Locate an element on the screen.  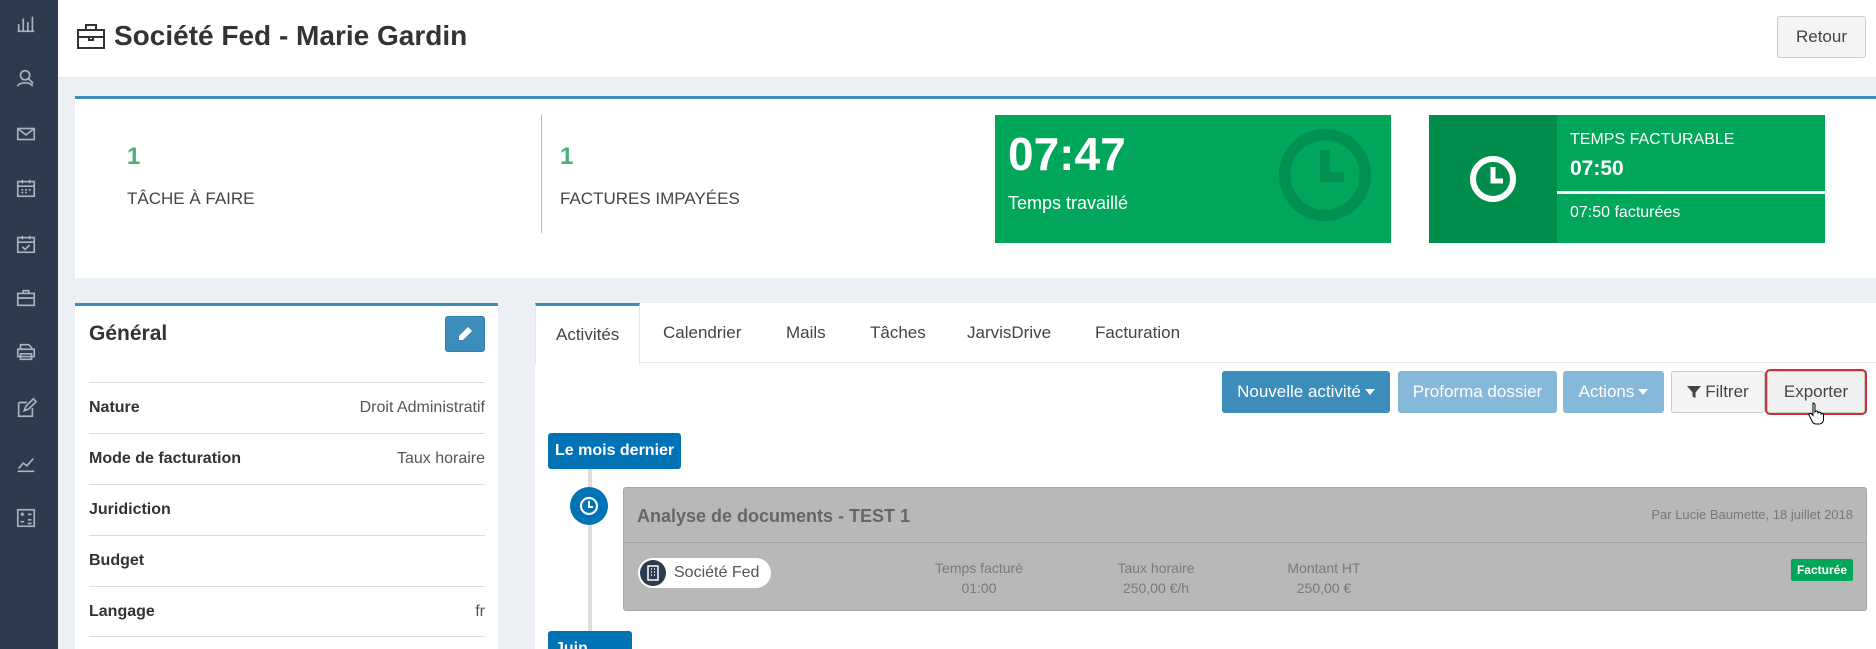
general-row-key: Juridiction is located at coordinates (130, 509).